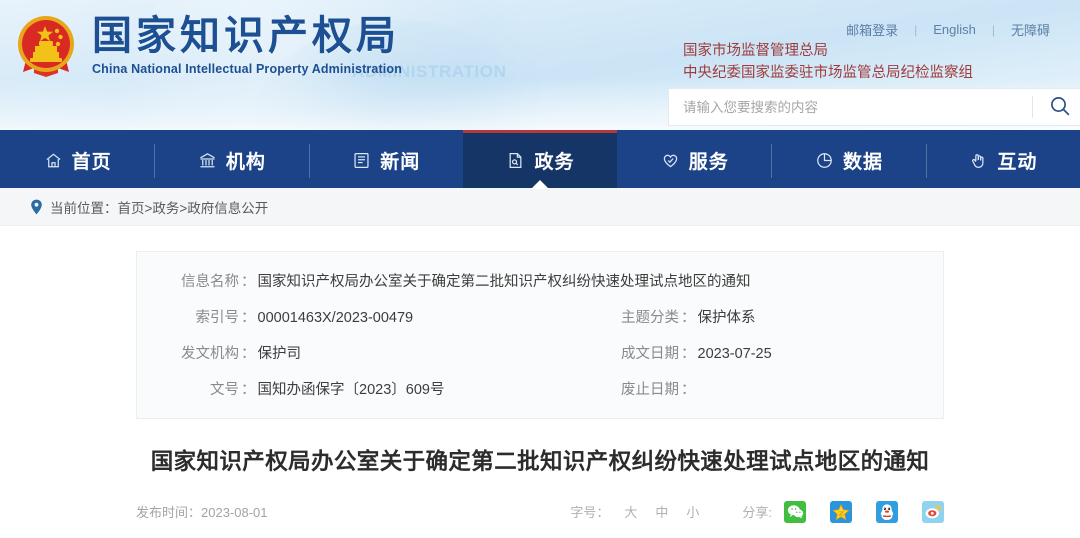  What do you see at coordinates (210, 282) in the screenshot?
I see `metadata-key: 信息名称` at bounding box center [210, 282].